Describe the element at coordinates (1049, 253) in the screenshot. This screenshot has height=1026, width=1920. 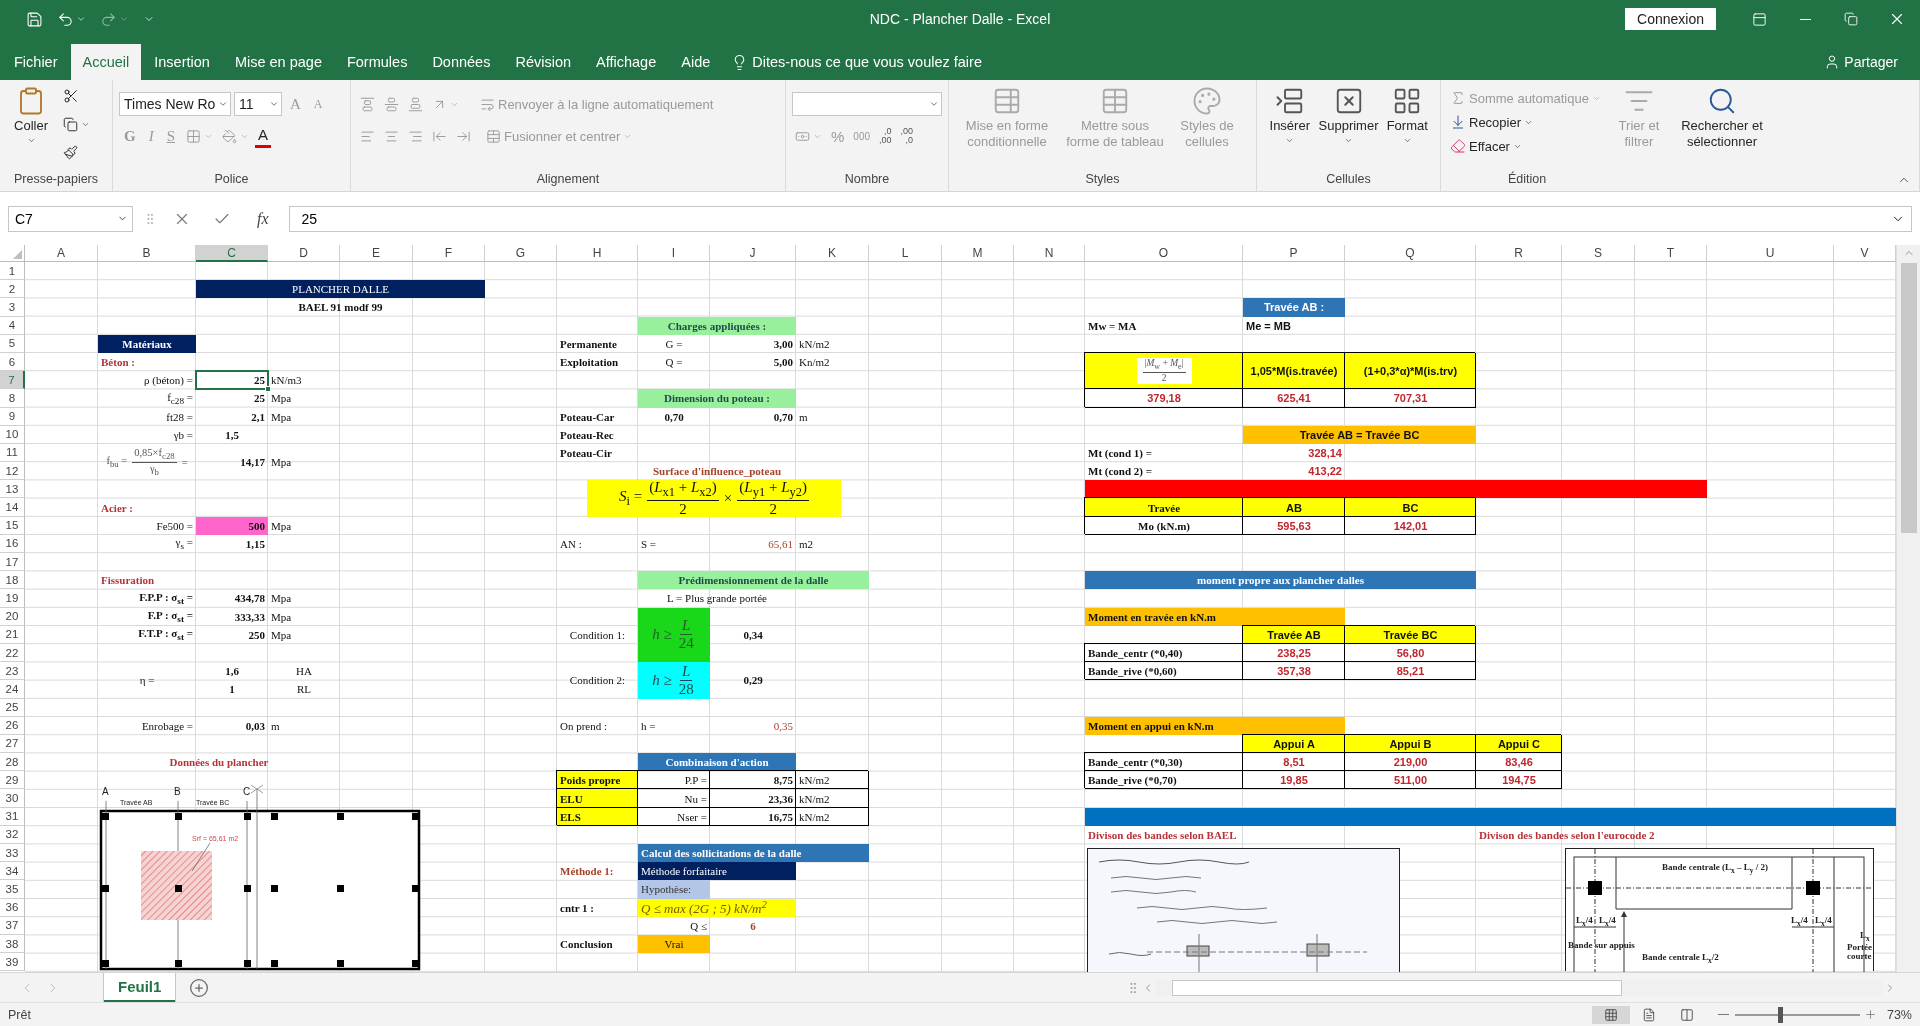
I see `column-header: N` at that location.